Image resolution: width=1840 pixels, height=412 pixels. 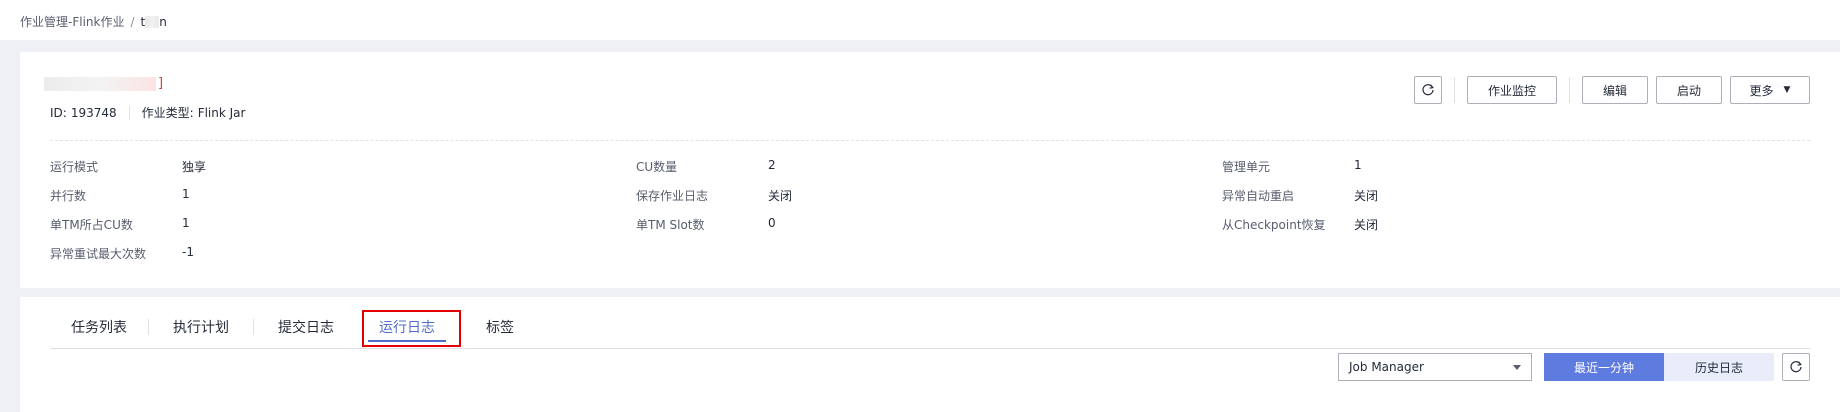 What do you see at coordinates (58, 112) in the screenshot?
I see `job-id-label: ID:` at bounding box center [58, 112].